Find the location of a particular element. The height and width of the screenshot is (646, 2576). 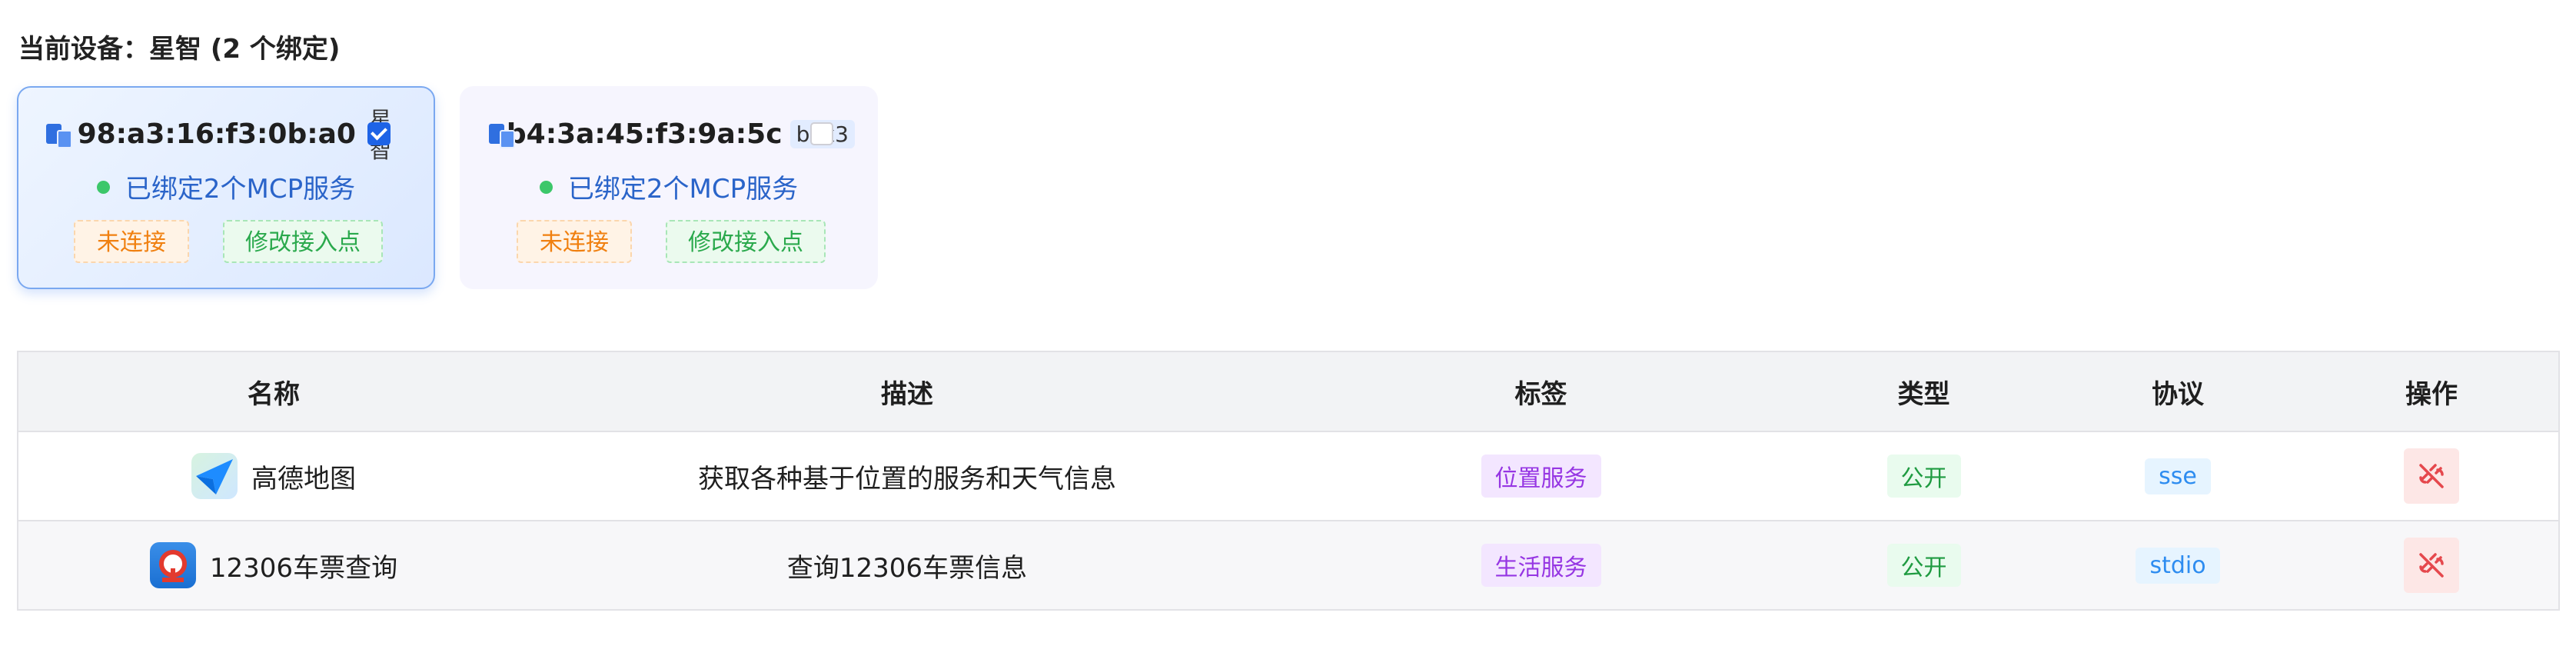

service-tag: 生活服务 is located at coordinates (1541, 565).